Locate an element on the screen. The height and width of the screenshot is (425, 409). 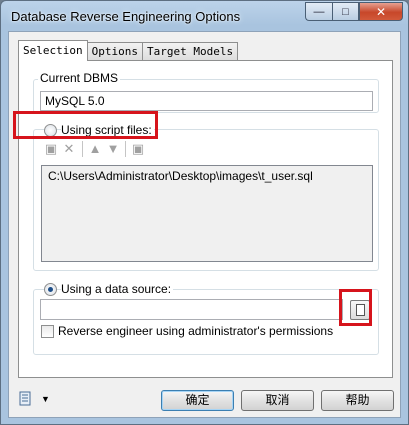
move-down-icon: ▼ is located at coordinates (113, 149).